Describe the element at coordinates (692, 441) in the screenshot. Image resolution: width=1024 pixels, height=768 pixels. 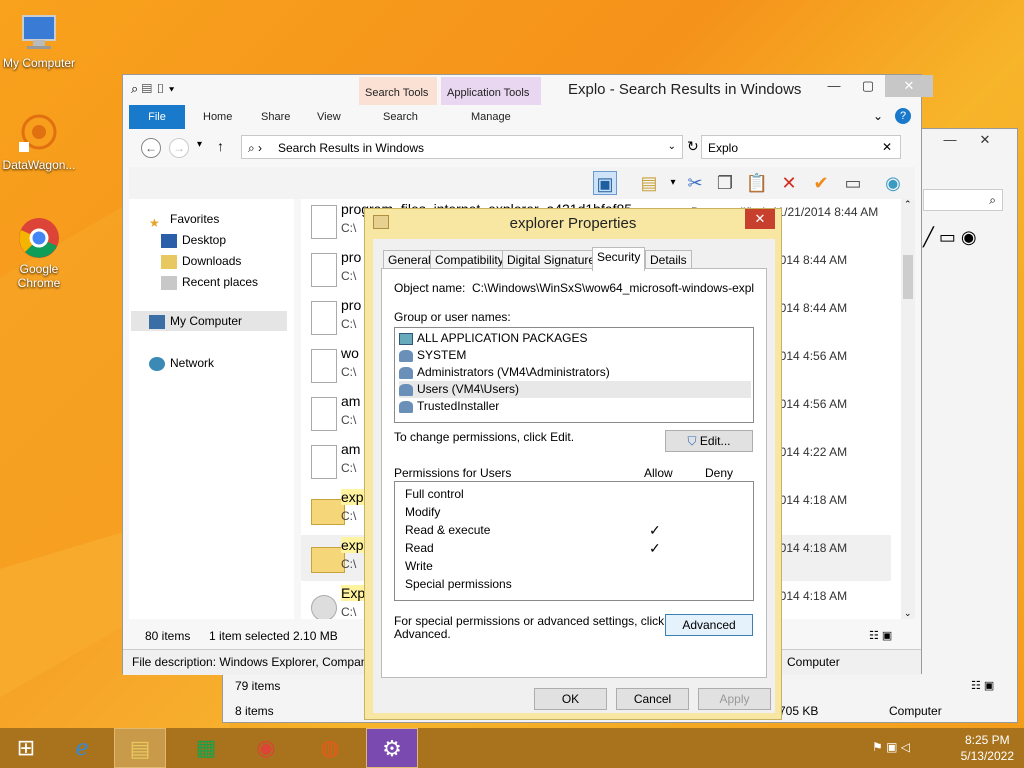
I see `shield-icon: ⛉` at that location.